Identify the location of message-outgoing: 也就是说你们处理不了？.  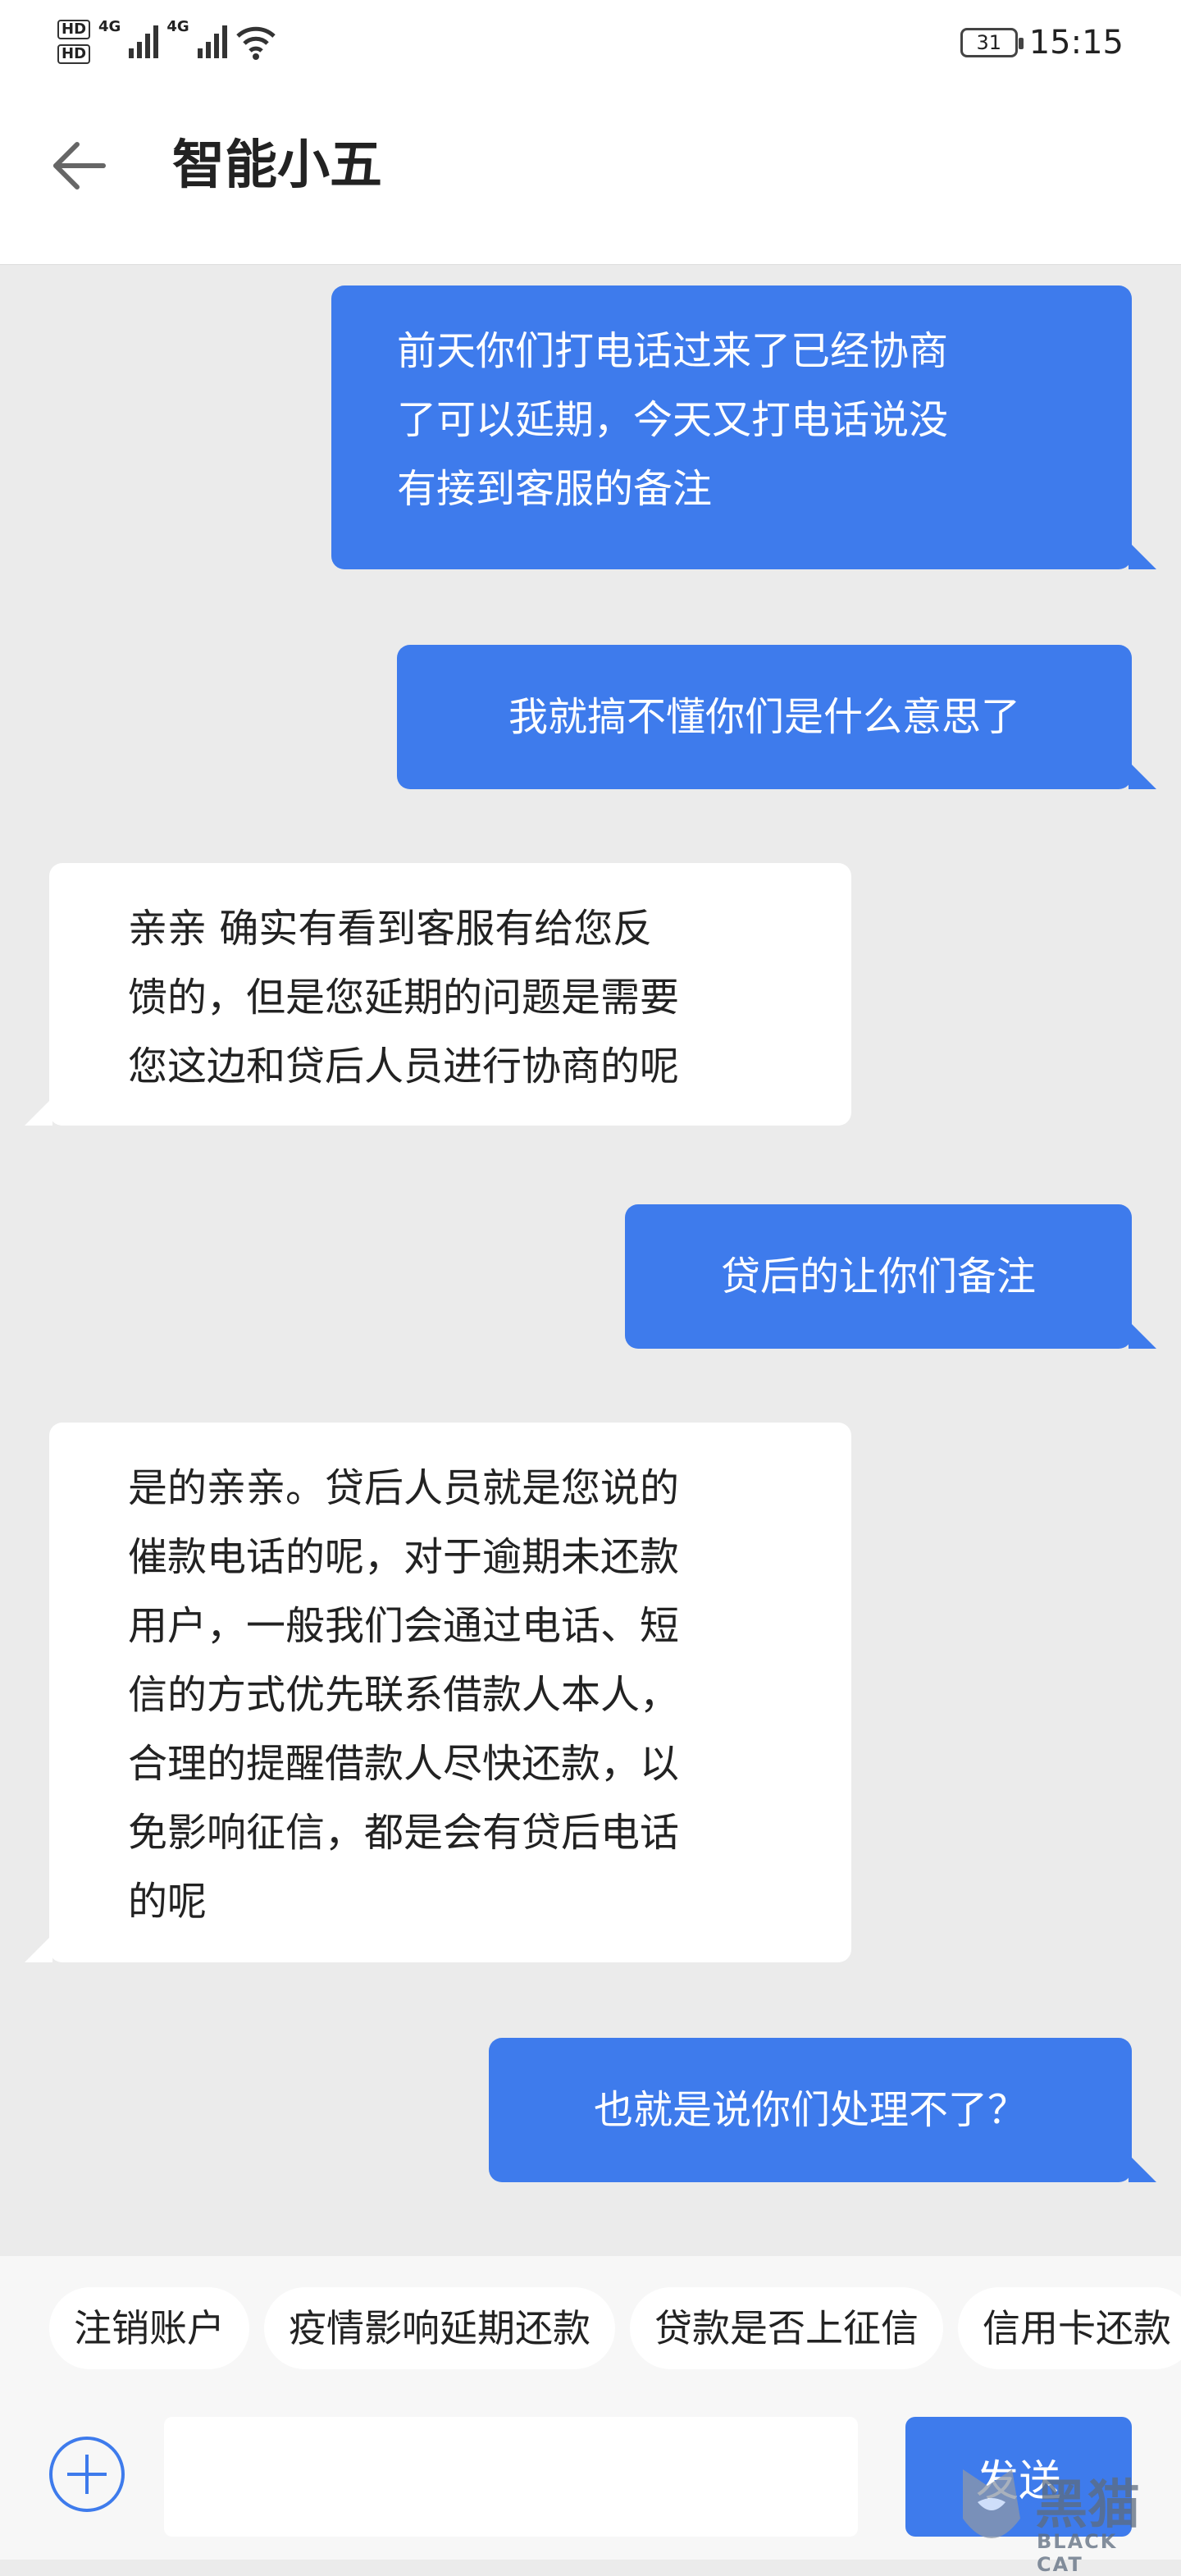
(823, 2110).